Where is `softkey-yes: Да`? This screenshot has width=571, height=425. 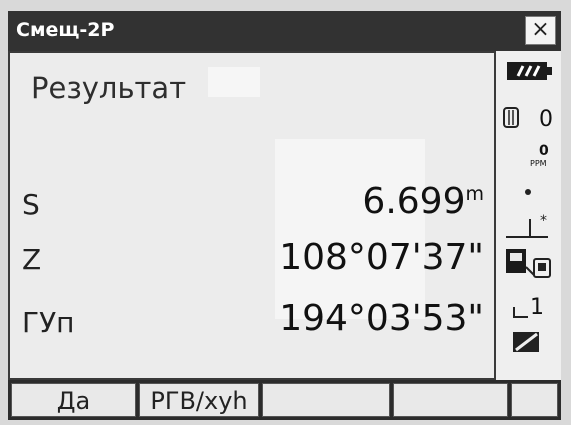 softkey-yes: Да is located at coordinates (73, 400).